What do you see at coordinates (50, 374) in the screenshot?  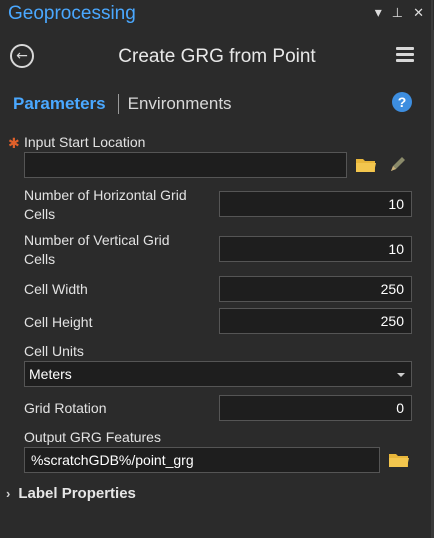 I see `cell-units-value: Meters` at bounding box center [50, 374].